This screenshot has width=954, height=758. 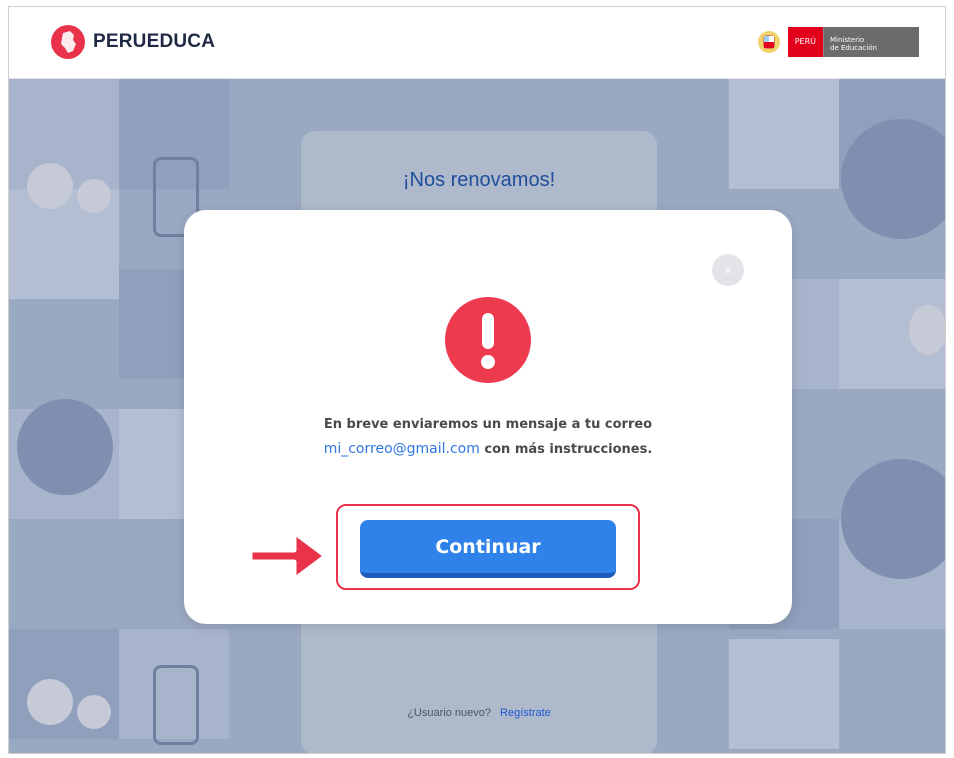 I want to click on login-title: ¡Nos renovamos!, so click(x=479, y=180).